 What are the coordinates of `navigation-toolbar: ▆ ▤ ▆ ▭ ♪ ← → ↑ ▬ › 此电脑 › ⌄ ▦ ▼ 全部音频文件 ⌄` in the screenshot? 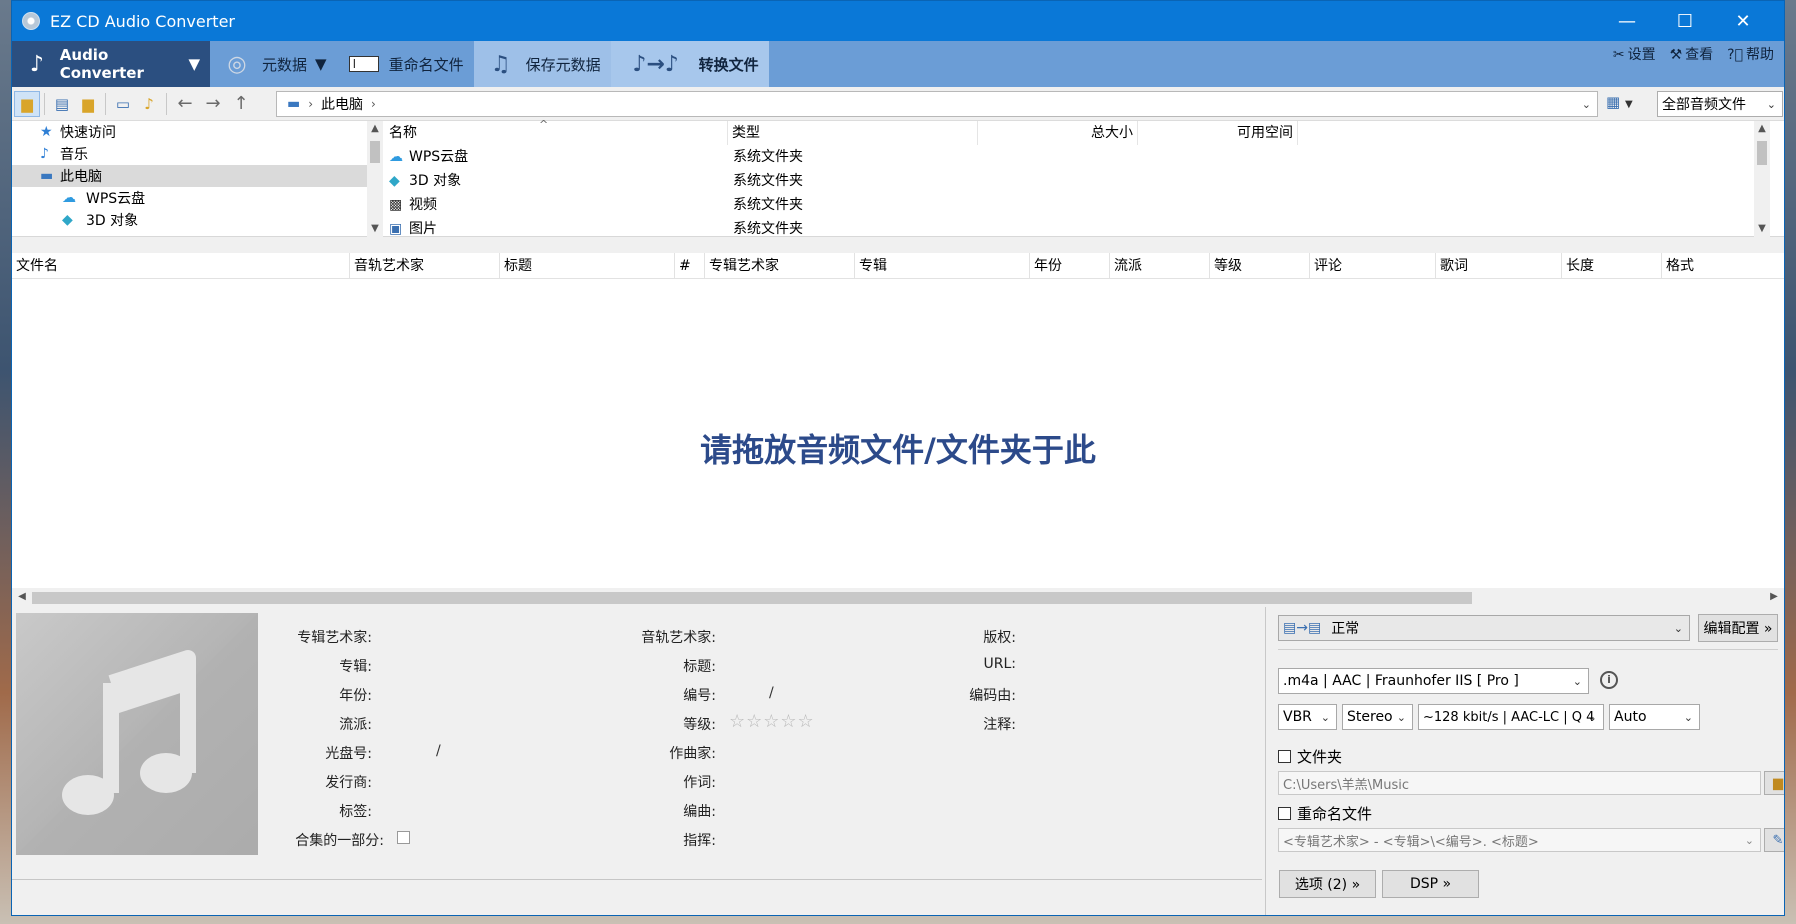 It's located at (898, 104).